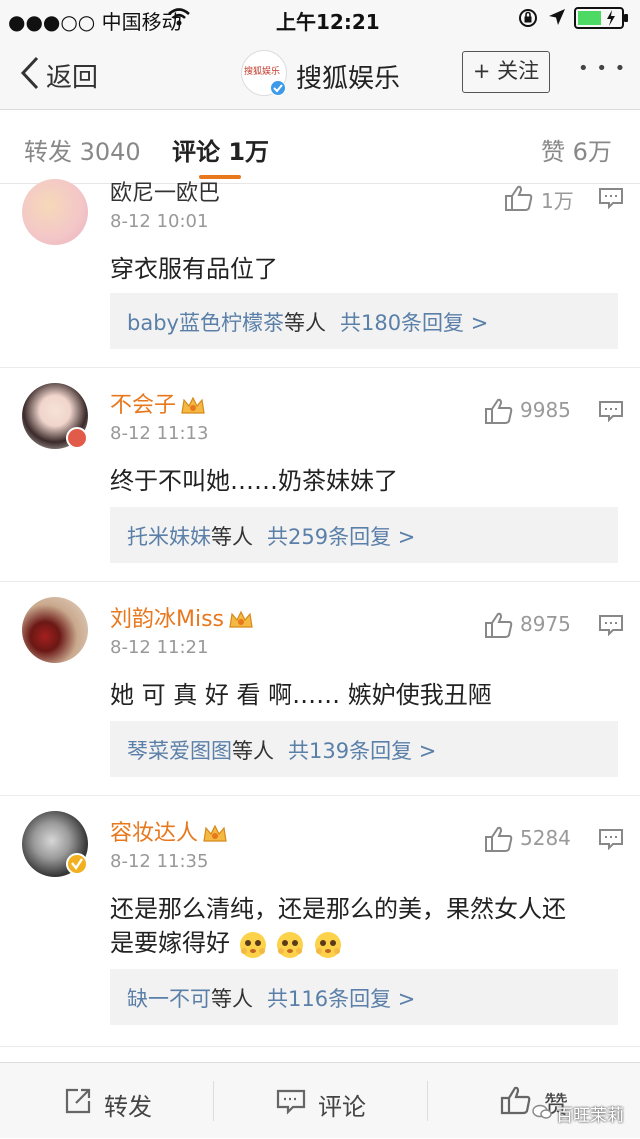 The height and width of the screenshot is (1139, 640). What do you see at coordinates (342, 1107) in the screenshot?
I see `comment-label: 评论` at bounding box center [342, 1107].